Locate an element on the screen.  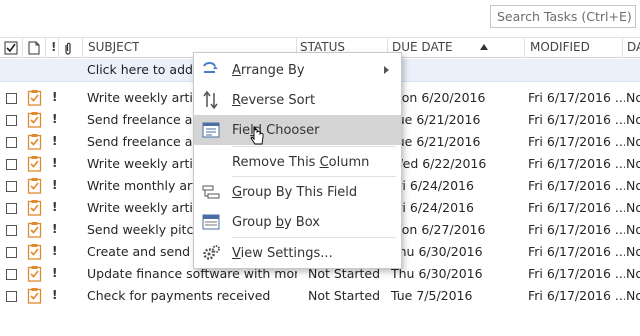
modified-column-header: MODIFIED is located at coordinates (560, 48).